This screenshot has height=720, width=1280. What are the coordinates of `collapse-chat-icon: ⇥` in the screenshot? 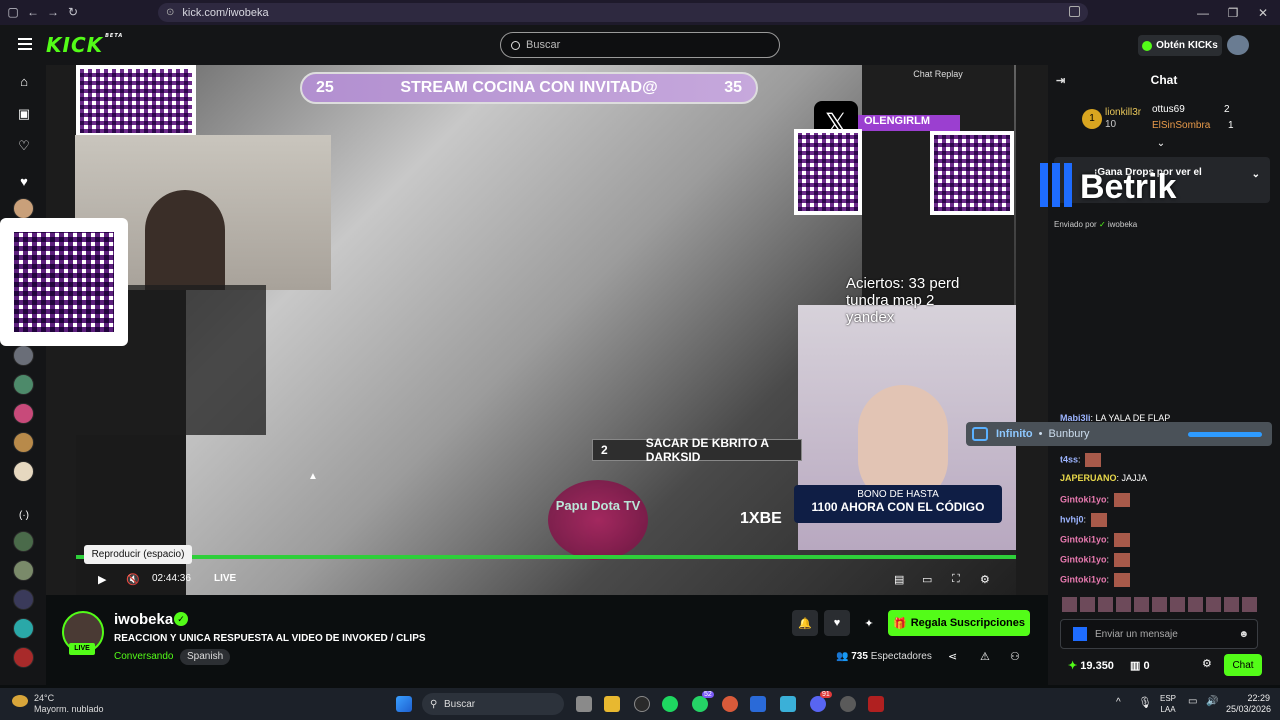 It's located at (1060, 80).